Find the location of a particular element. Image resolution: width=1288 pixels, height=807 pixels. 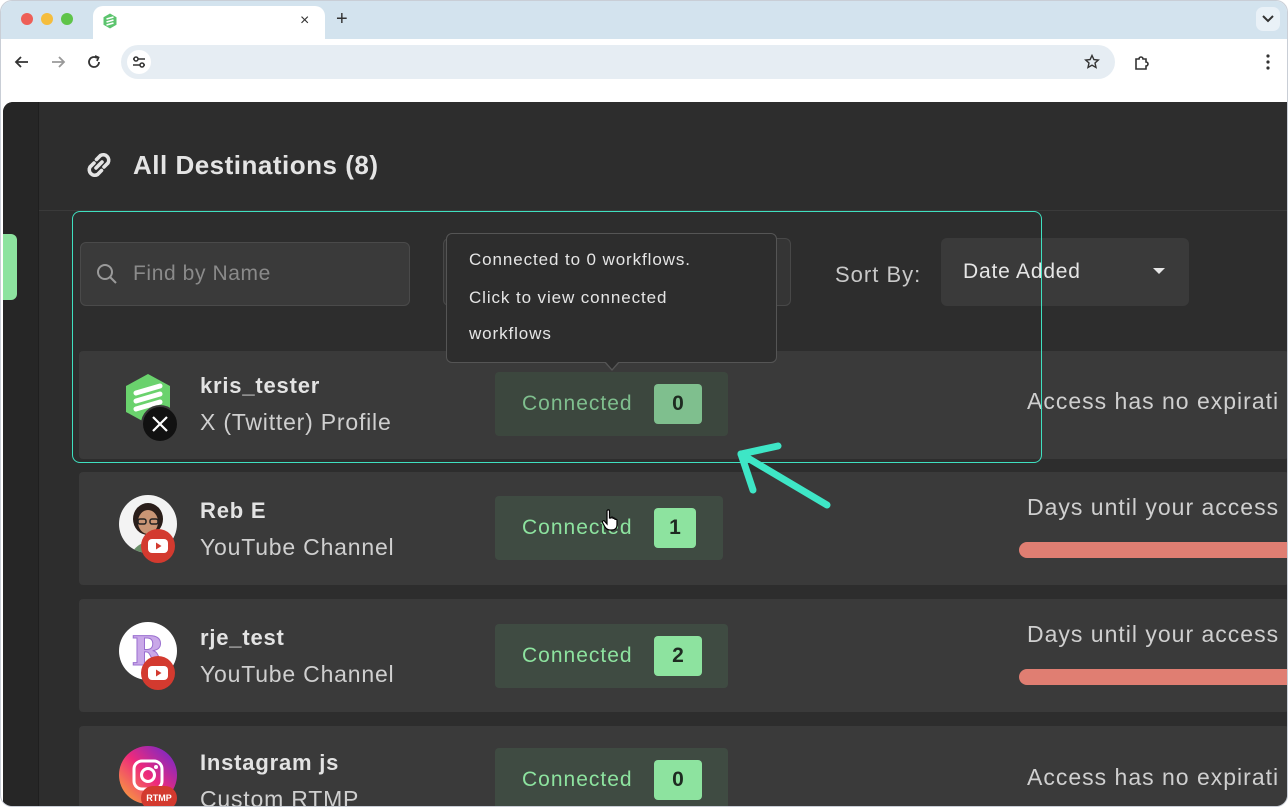

tooltip-pointer-fill is located at coordinates (612, 365).